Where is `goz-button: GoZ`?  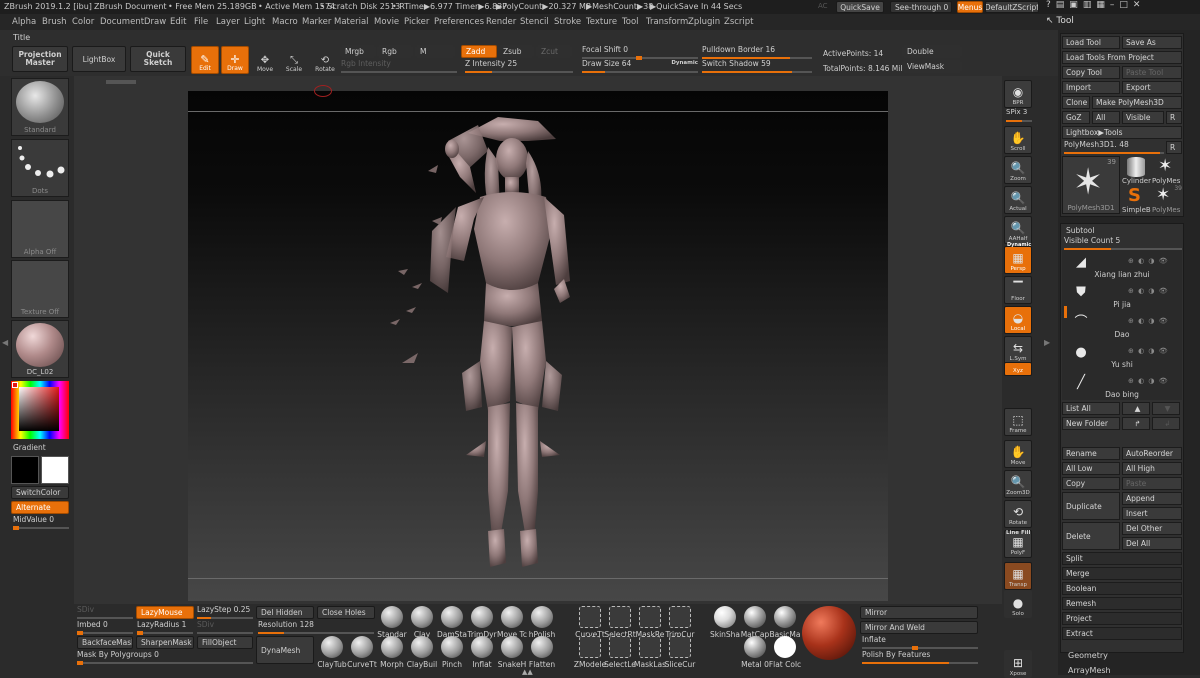
goz-button: GoZ is located at coordinates (1076, 117).